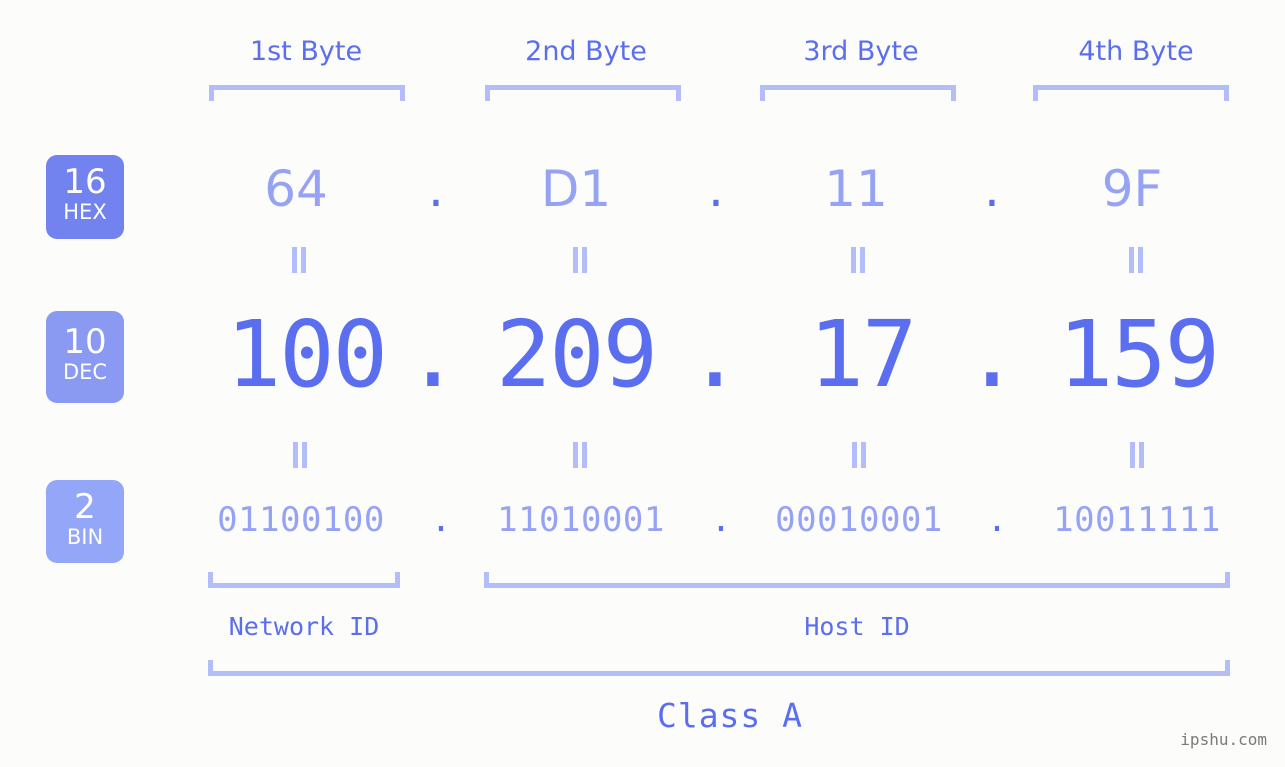 This screenshot has height=767, width=1285. What do you see at coordinates (306, 354) in the screenshot?
I see `dec-byte-value-1: 100` at bounding box center [306, 354].